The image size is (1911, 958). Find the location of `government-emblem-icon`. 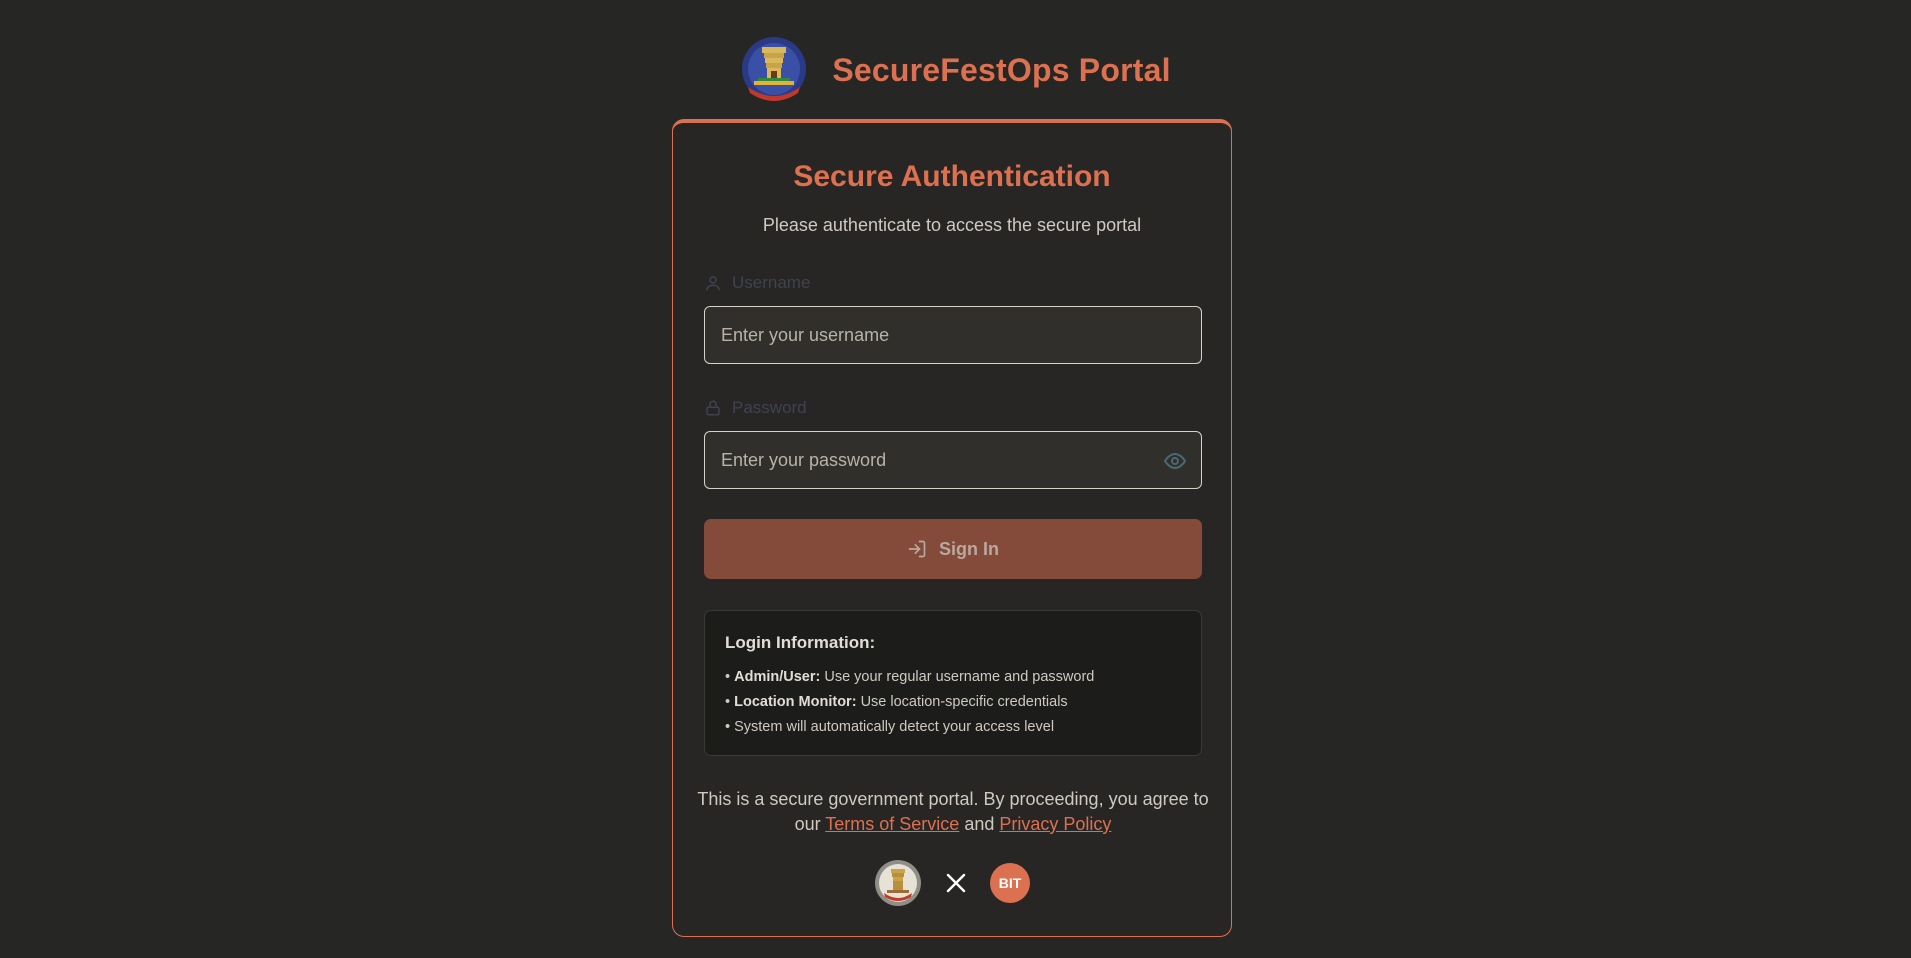

government-emblem-icon is located at coordinates (898, 883).